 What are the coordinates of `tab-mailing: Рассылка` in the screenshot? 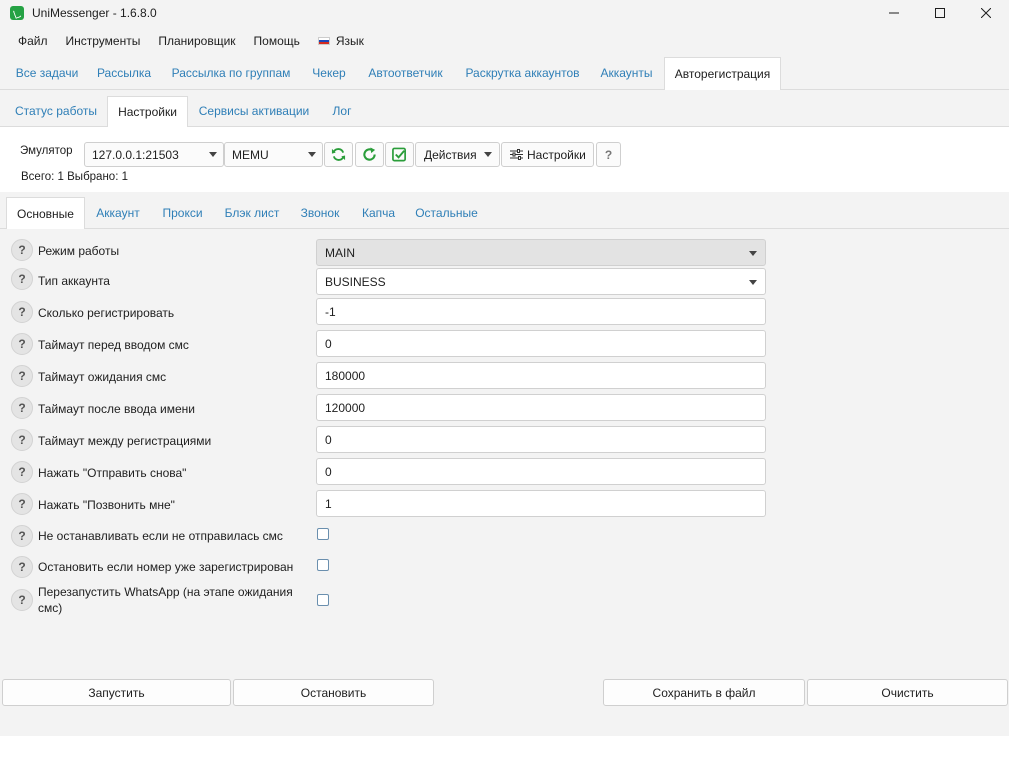 It's located at (124, 73).